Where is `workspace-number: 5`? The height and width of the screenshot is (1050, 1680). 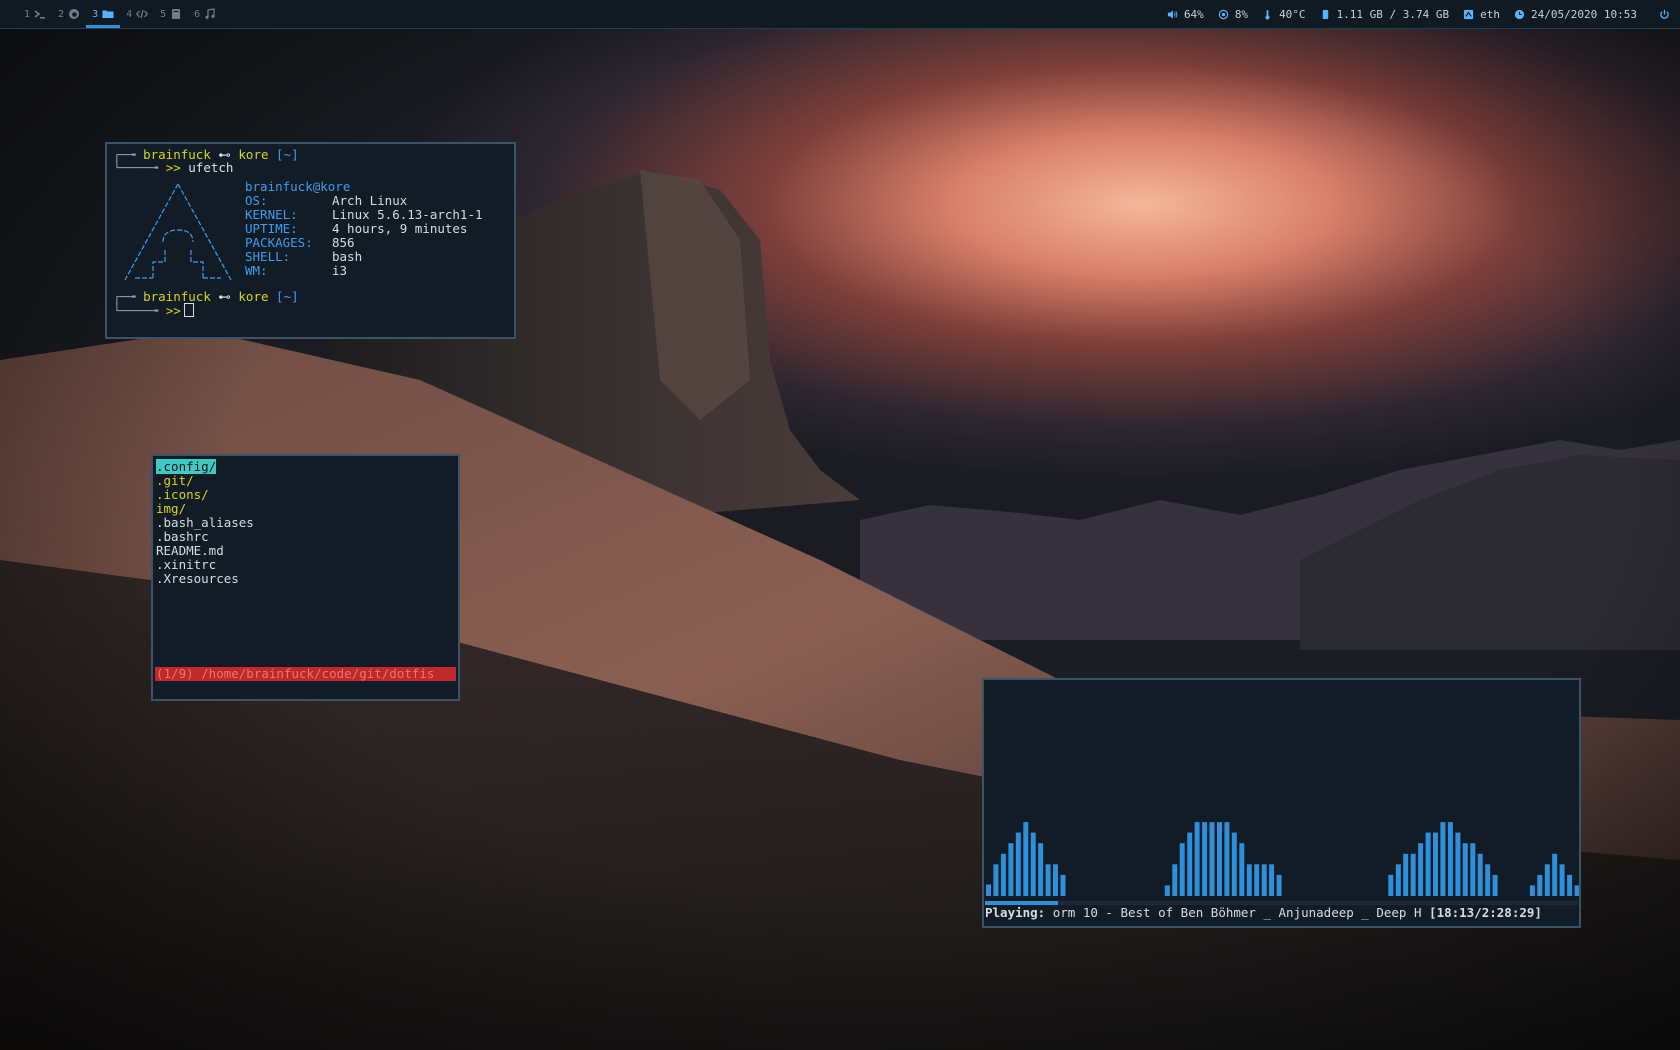 workspace-number: 5 is located at coordinates (163, 14).